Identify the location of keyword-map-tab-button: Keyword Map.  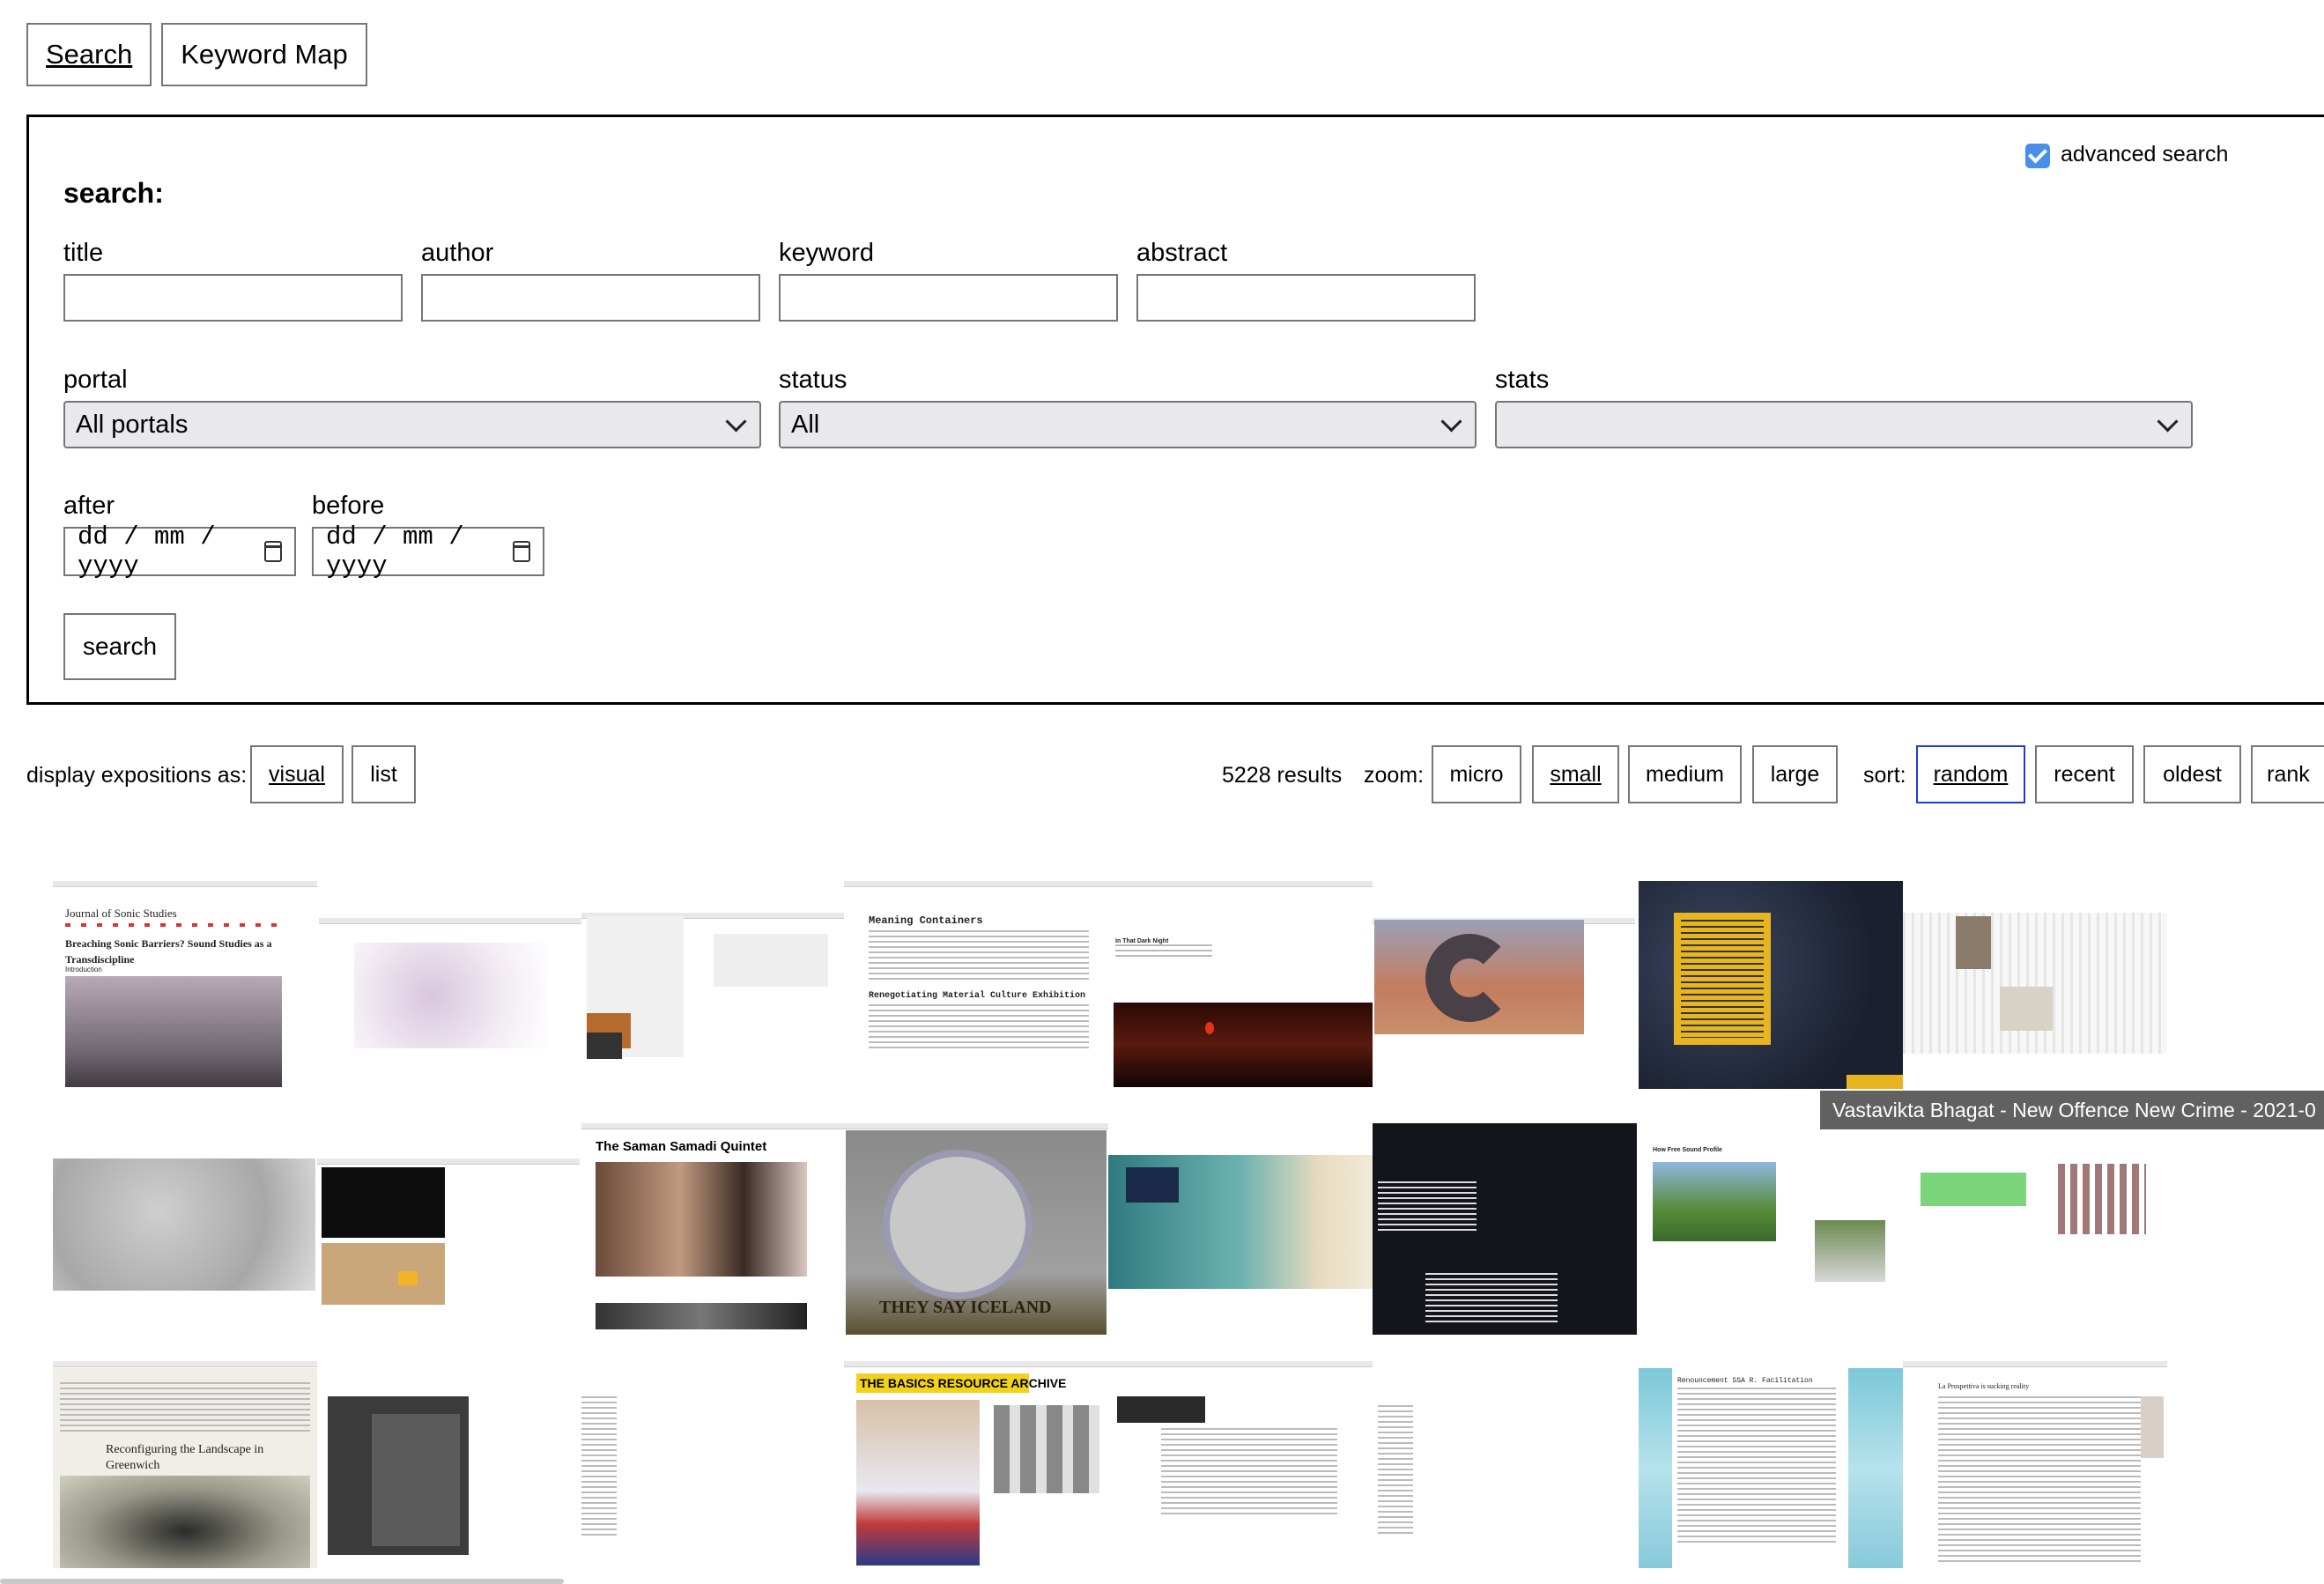
(264, 54).